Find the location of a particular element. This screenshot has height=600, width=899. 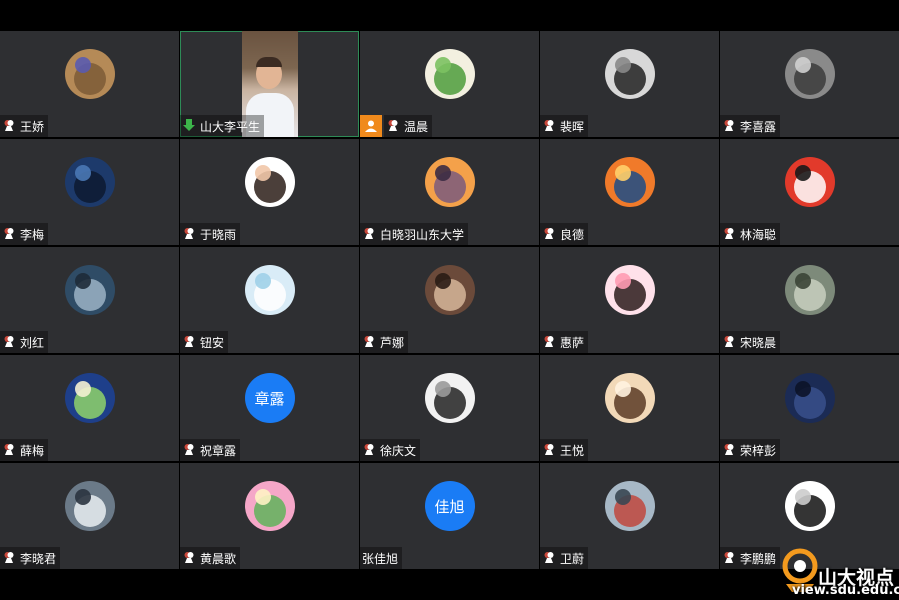

participant-namebar: 李晓君 is located at coordinates (30, 558).